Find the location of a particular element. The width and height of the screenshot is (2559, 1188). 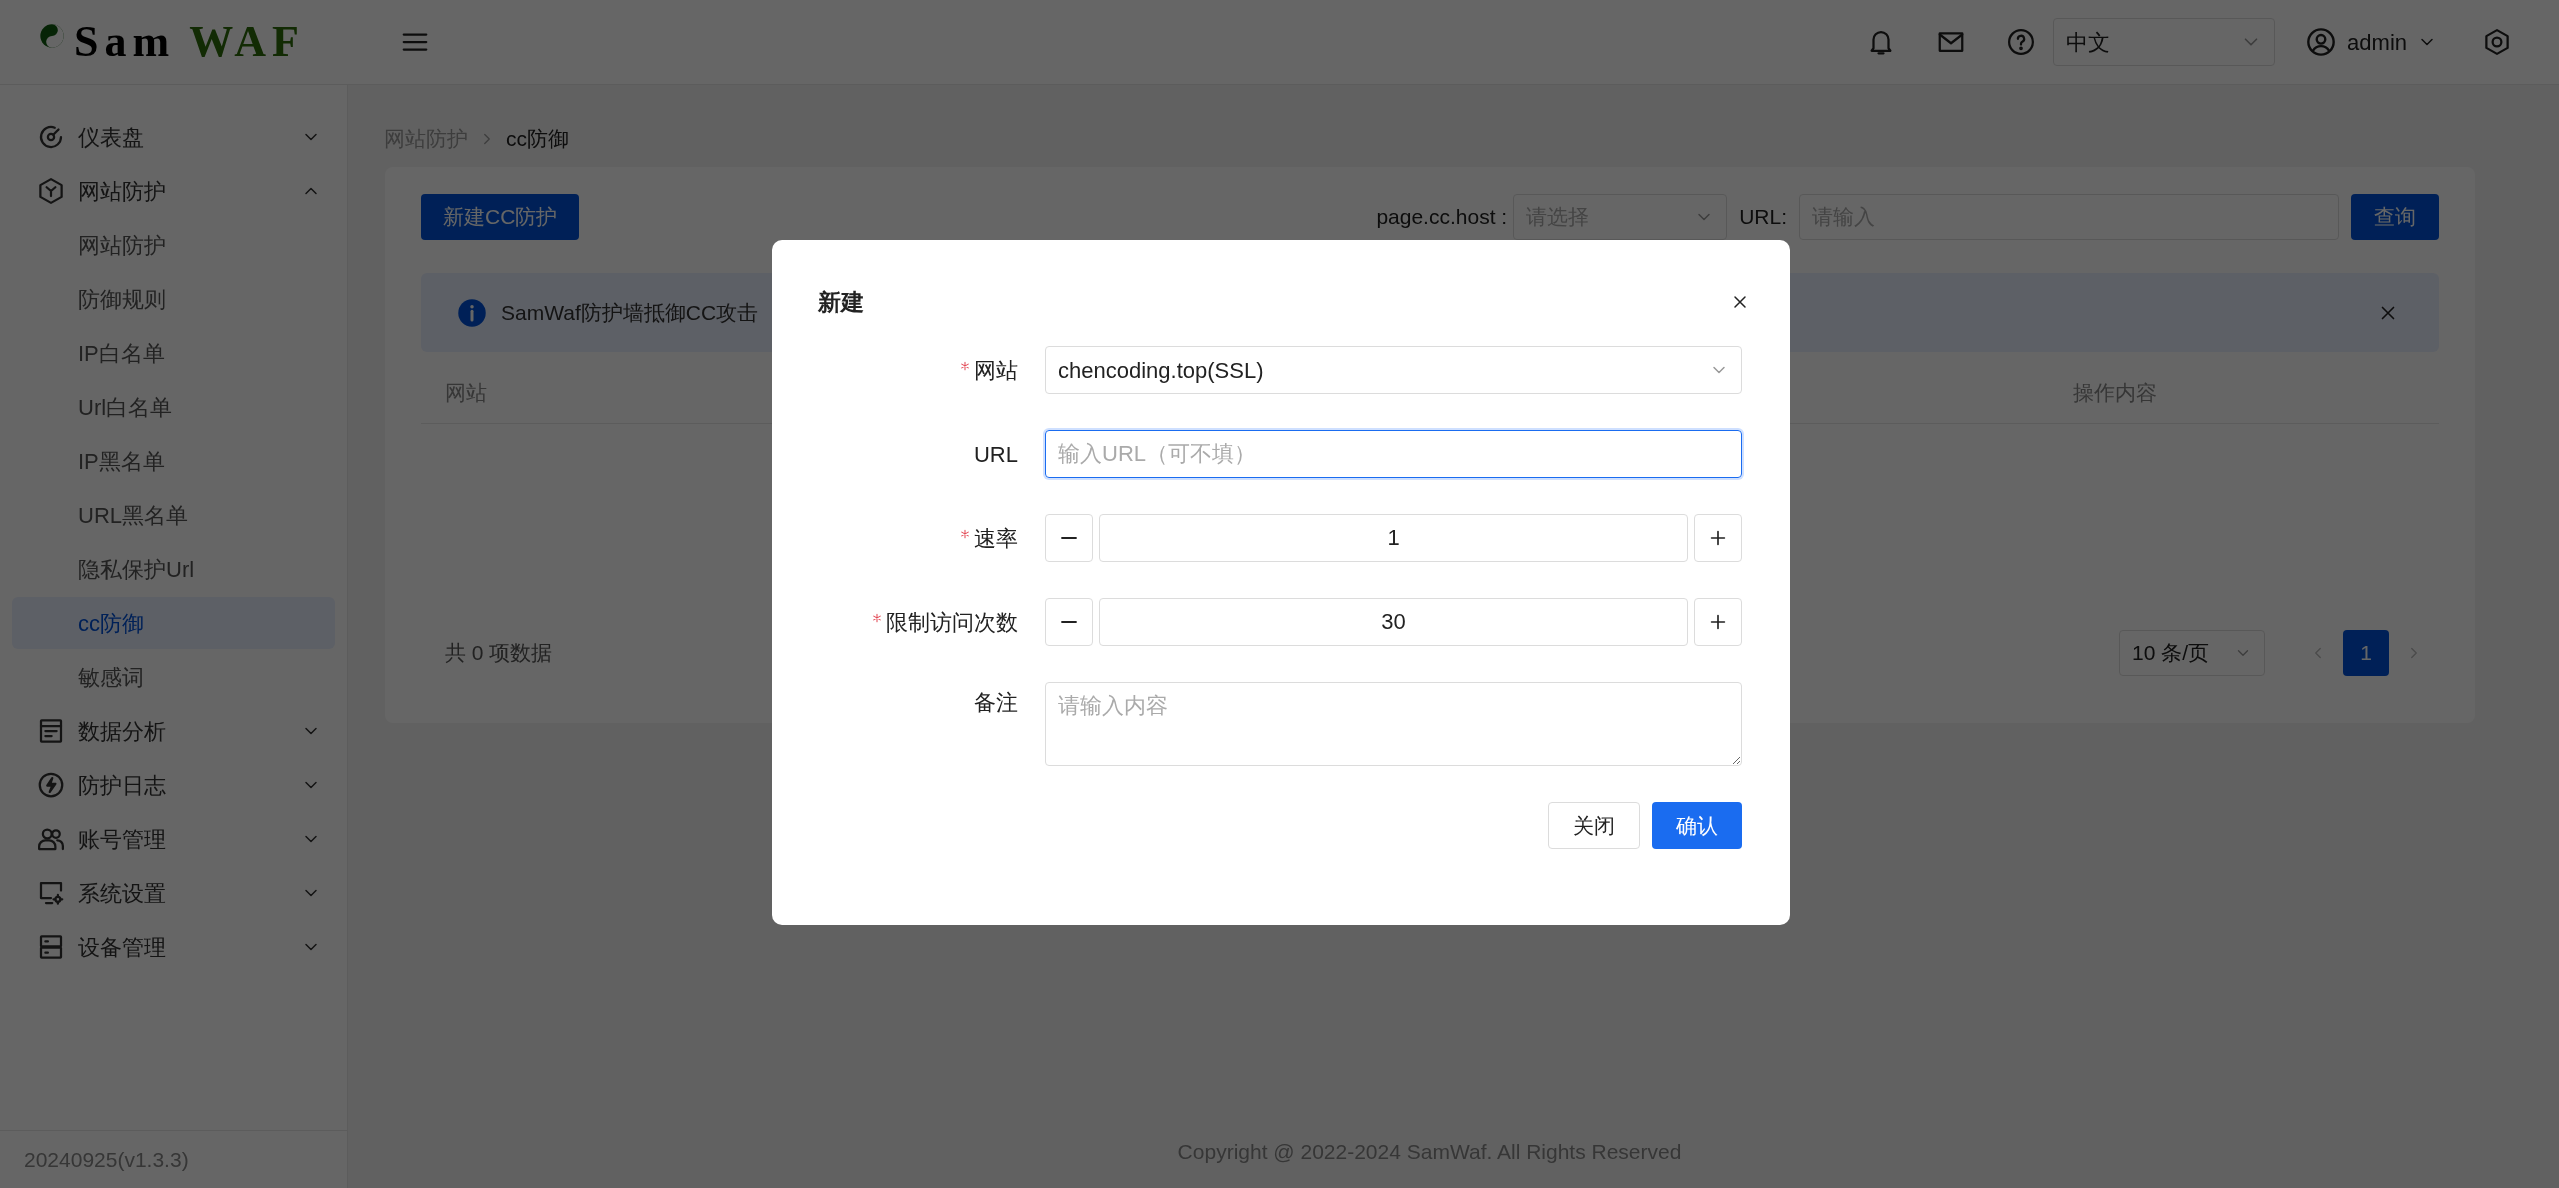

new-cc-button: 新建CC防护 is located at coordinates (500, 217).